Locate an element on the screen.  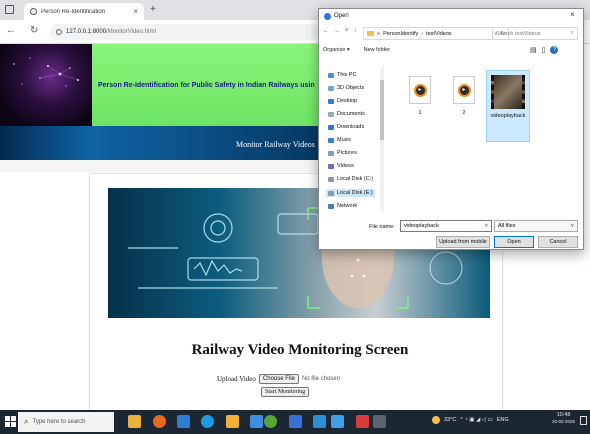
file-item-1: ▸ 1 is located at coordinates (420, 106).